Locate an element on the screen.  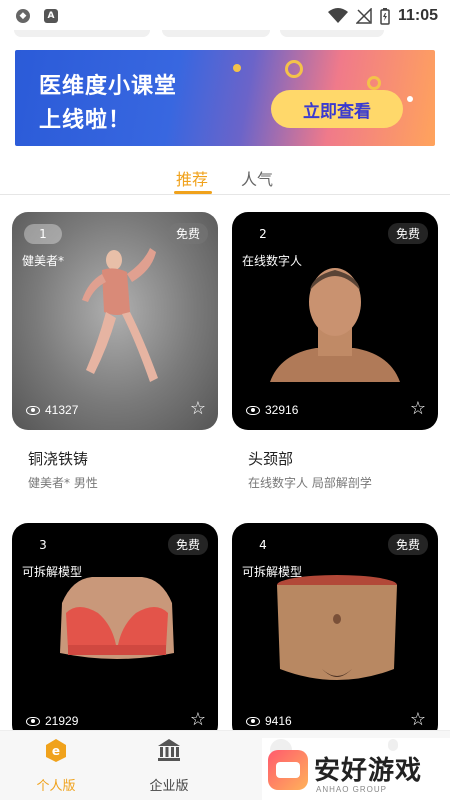
personal-edition-icon: e is located at coordinates (56, 750).